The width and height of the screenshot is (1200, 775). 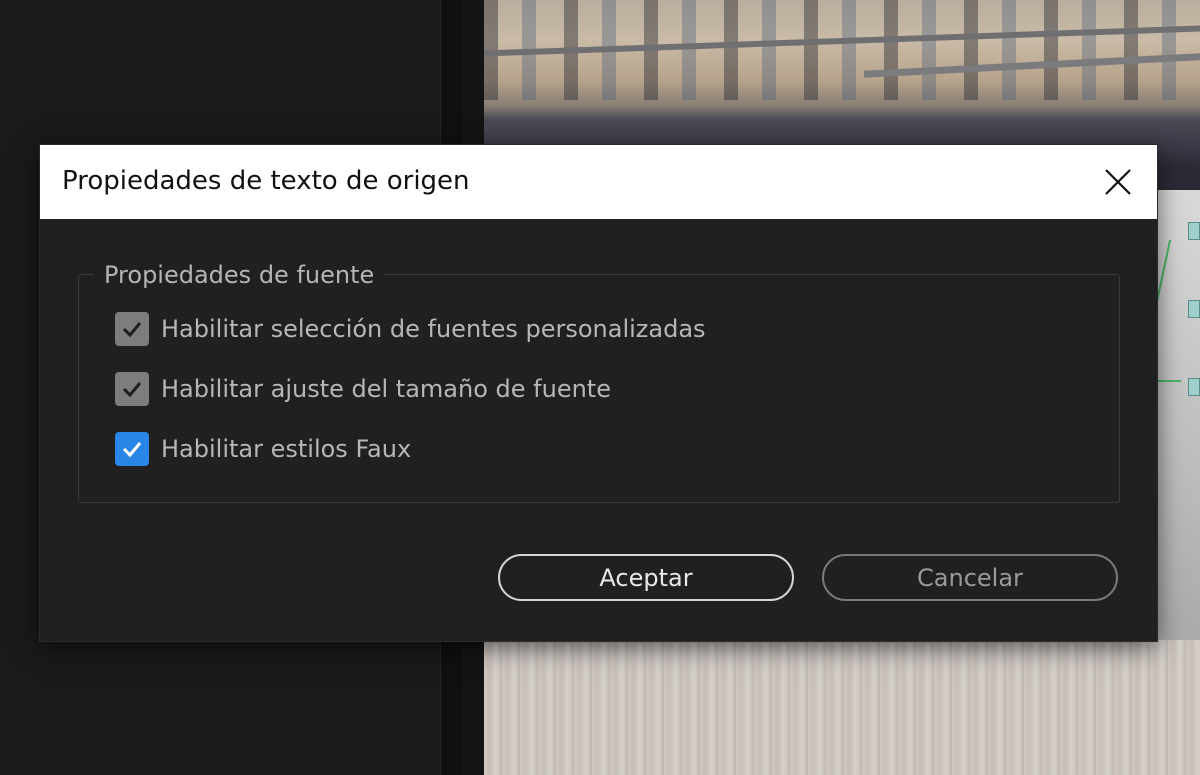 I want to click on close-button, so click(x=1118, y=182).